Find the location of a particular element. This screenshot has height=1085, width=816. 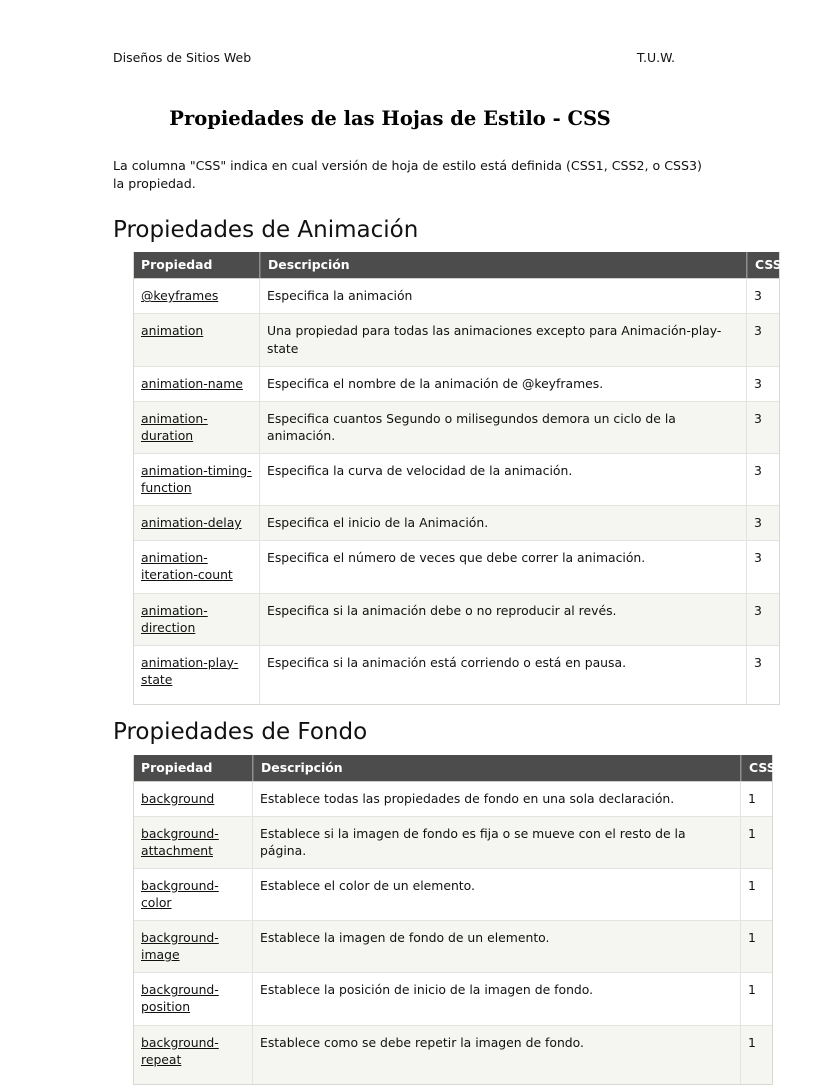

cell-property: animation-delay is located at coordinates (197, 523).